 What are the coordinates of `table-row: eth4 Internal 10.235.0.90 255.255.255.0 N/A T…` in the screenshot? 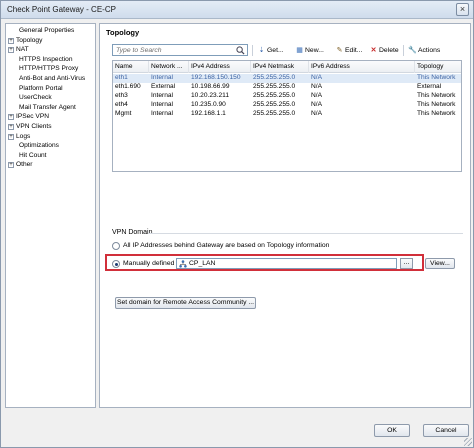 It's located at (287, 105).